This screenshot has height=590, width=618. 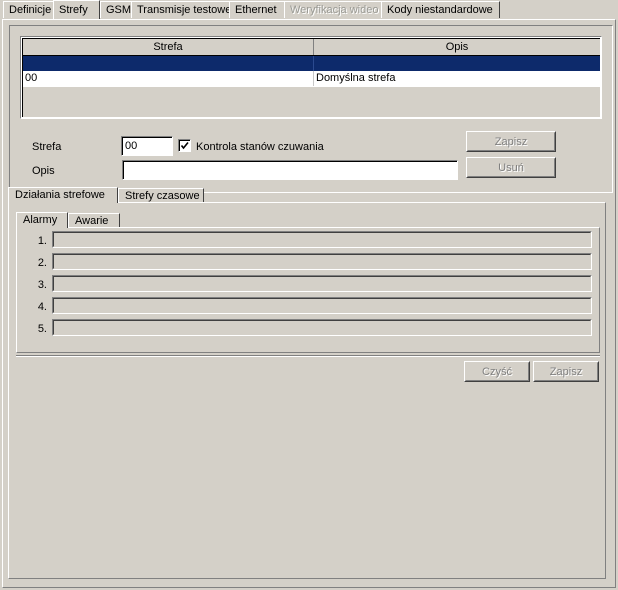 I want to click on tab-strefy: Strefy, so click(x=76, y=9).